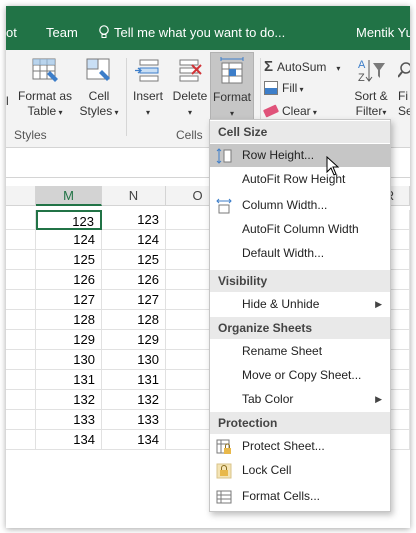  I want to click on grid-cell-m: 134, so click(69, 440).